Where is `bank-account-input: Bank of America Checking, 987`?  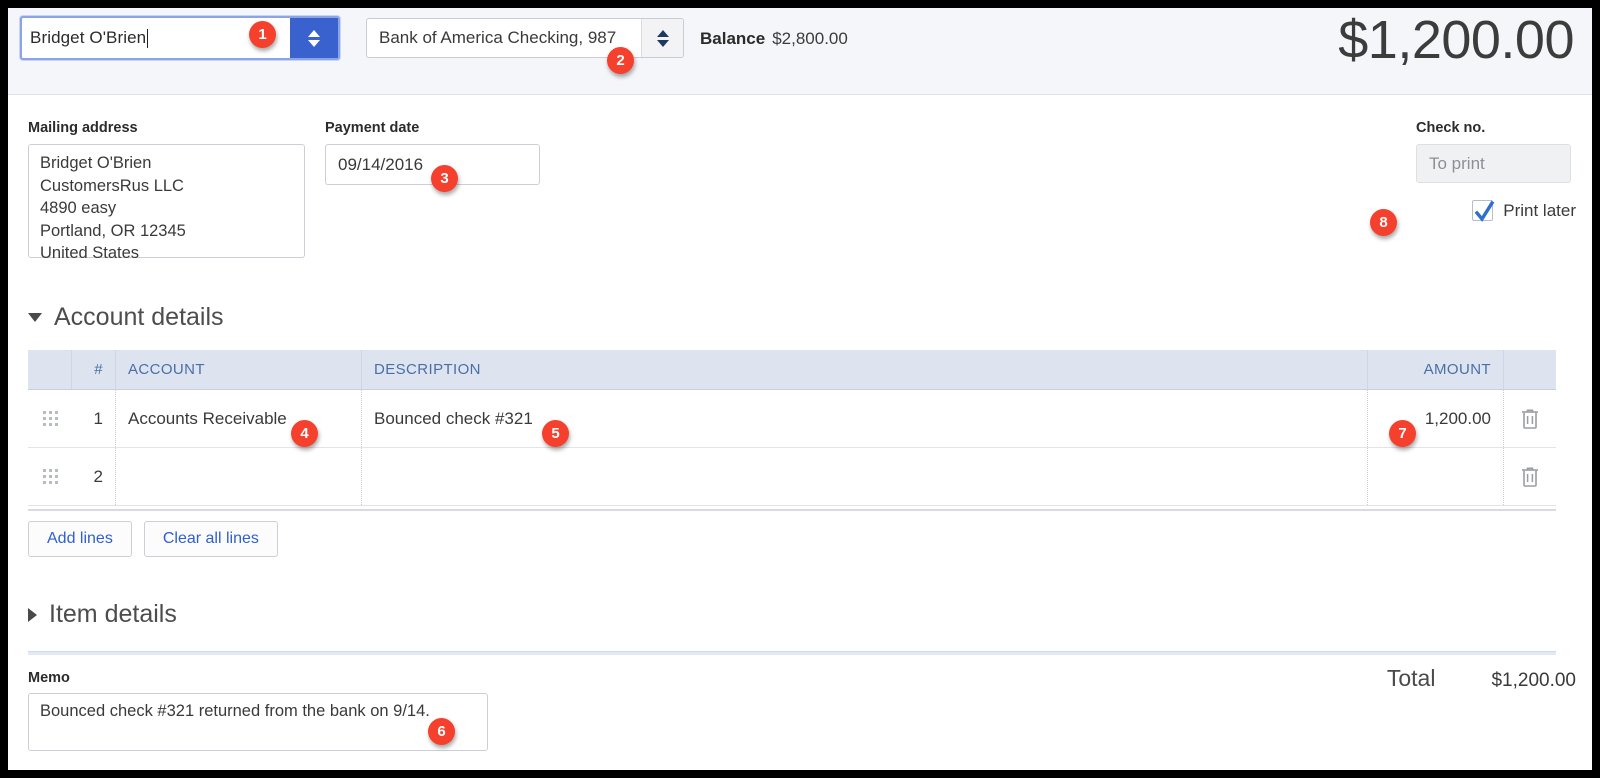
bank-account-input: Bank of America Checking, 987 is located at coordinates (504, 38).